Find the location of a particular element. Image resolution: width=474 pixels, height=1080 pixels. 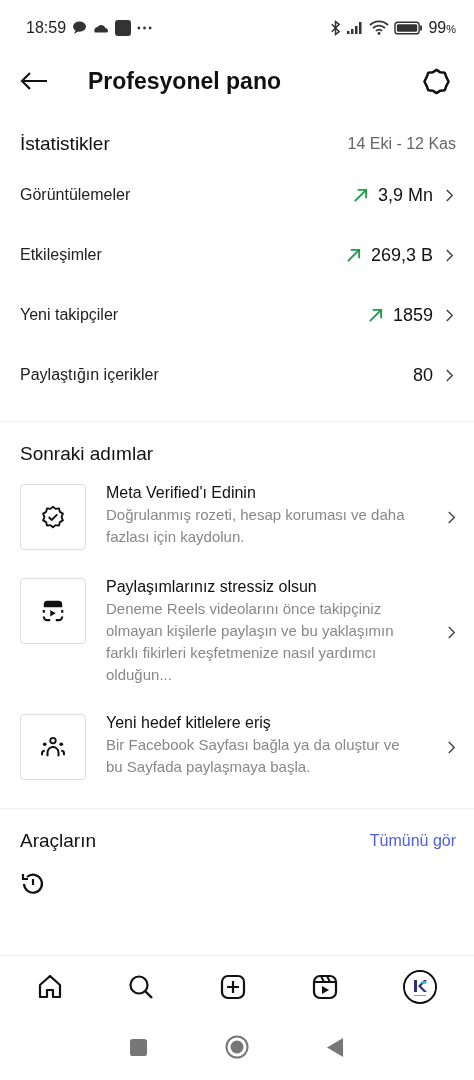

cloud-icon is located at coordinates (101, 27).